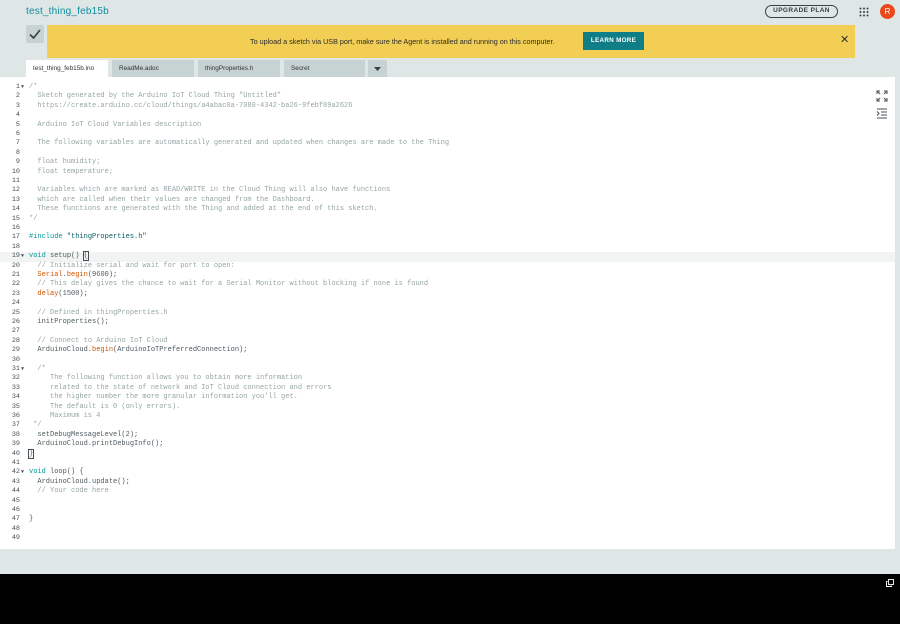 The image size is (900, 624). Describe the element at coordinates (447, 256) in the screenshot. I see `code-line: 19 ▼ void setup() {` at that location.